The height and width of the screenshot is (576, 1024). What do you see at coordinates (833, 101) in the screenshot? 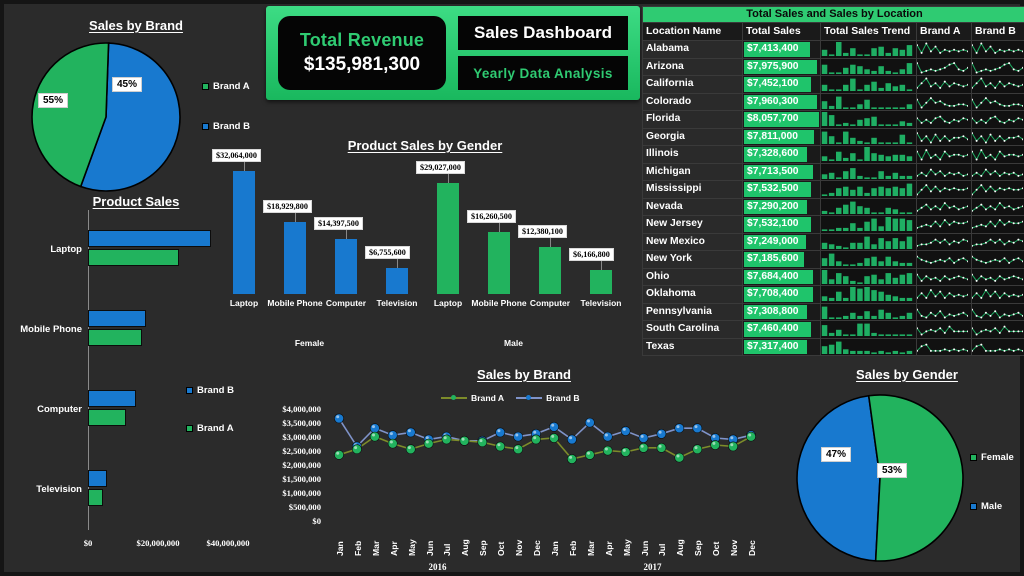
I see `table-row: Colorado $7,960,300` at bounding box center [833, 101].